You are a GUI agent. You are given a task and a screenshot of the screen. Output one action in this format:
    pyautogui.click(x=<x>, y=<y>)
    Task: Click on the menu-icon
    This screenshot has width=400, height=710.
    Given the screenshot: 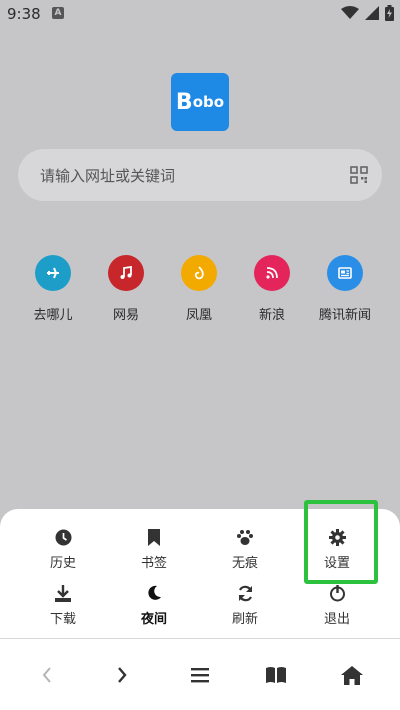 What is the action you would take?
    pyautogui.click(x=200, y=675)
    